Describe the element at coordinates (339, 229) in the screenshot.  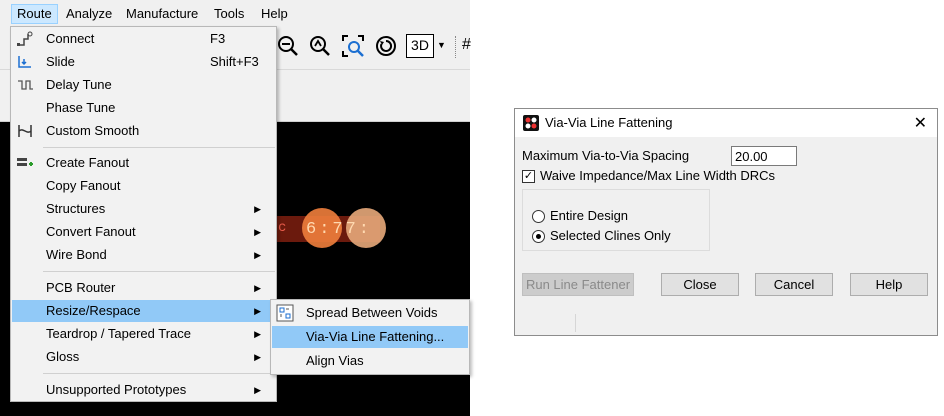
I see `trace-net-label: 6:77:` at that location.